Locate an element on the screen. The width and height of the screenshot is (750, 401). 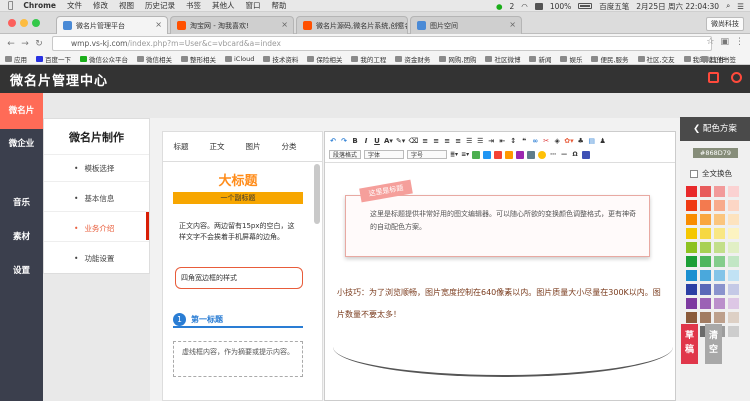
menubar-clock: 2月25日 周六 22:04:30 is located at coordinates (677, 6).